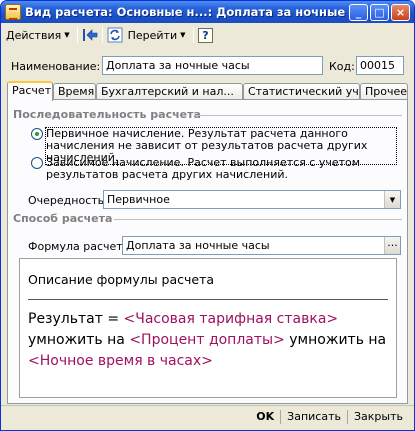 Image resolution: width=415 pixels, height=431 pixels. I want to click on dialog-buttons: OK Записать Закрыть, so click(329, 417).